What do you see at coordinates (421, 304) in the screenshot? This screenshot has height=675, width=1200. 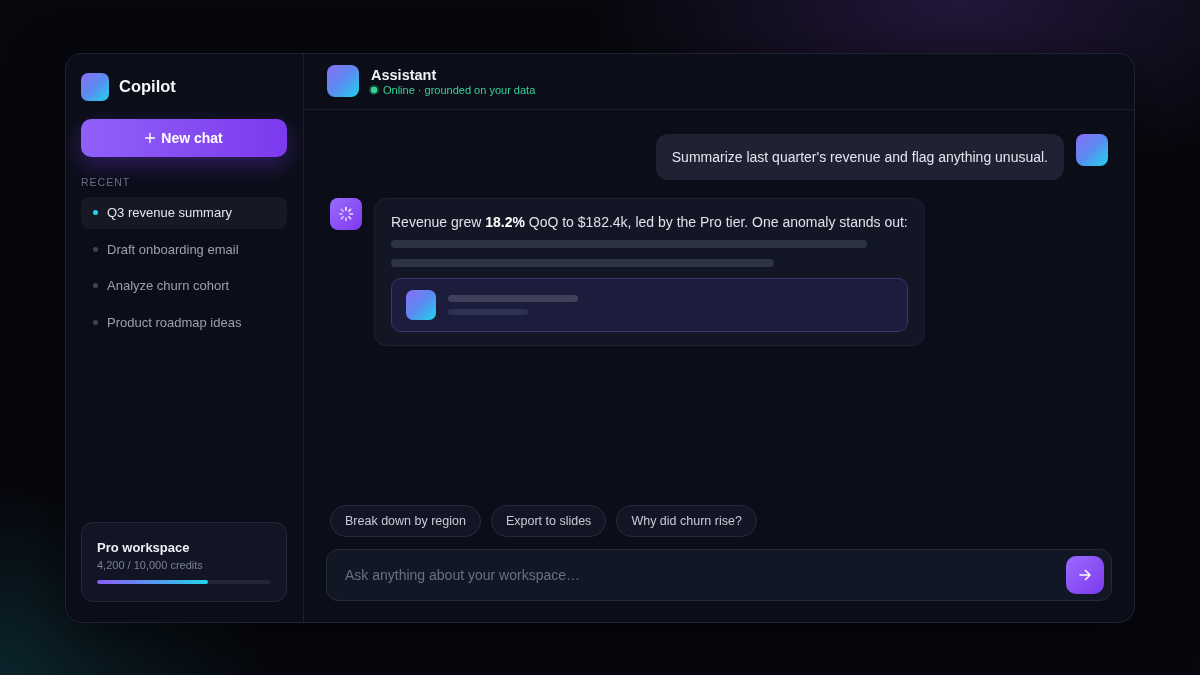 I see `thumbnail-icon` at bounding box center [421, 304].